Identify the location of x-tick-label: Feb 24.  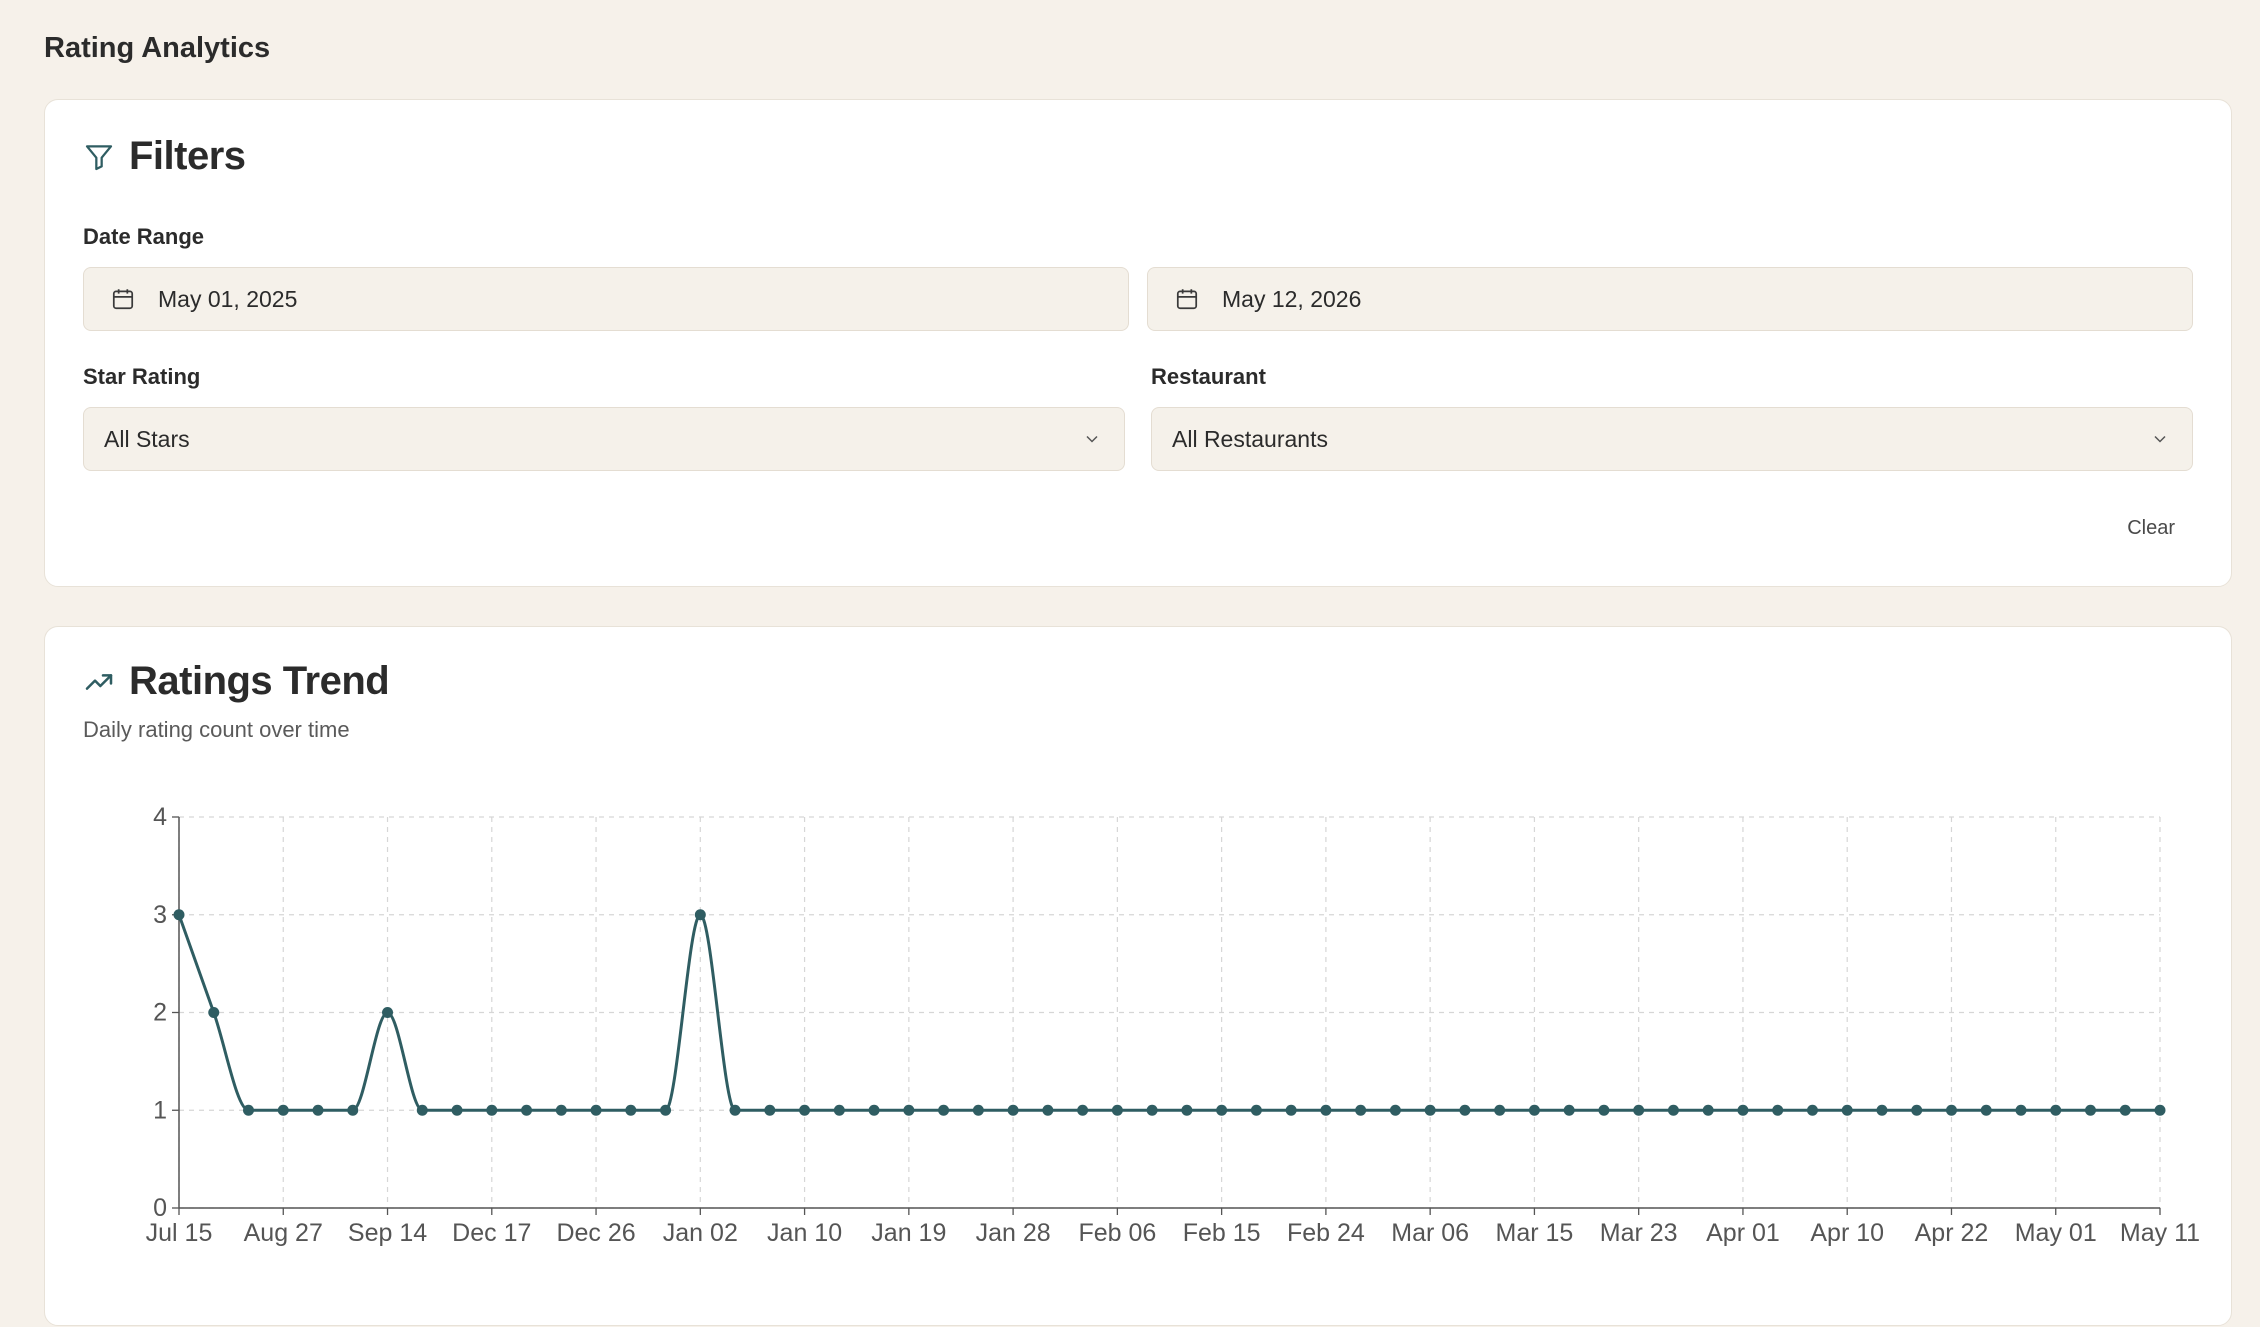
(1326, 1233).